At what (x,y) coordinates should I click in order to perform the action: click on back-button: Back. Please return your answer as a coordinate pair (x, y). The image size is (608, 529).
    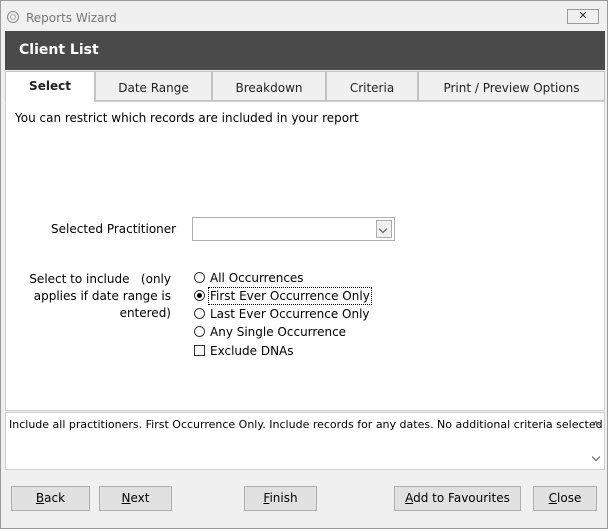
    Looking at the image, I should click on (50, 498).